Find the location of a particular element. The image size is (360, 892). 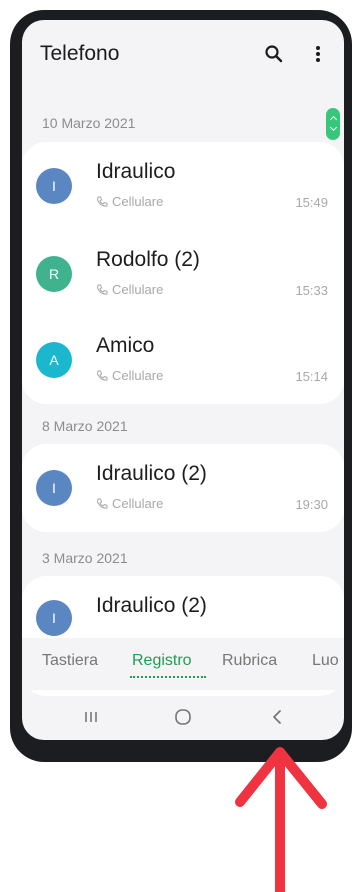

search-icon is located at coordinates (274, 54).